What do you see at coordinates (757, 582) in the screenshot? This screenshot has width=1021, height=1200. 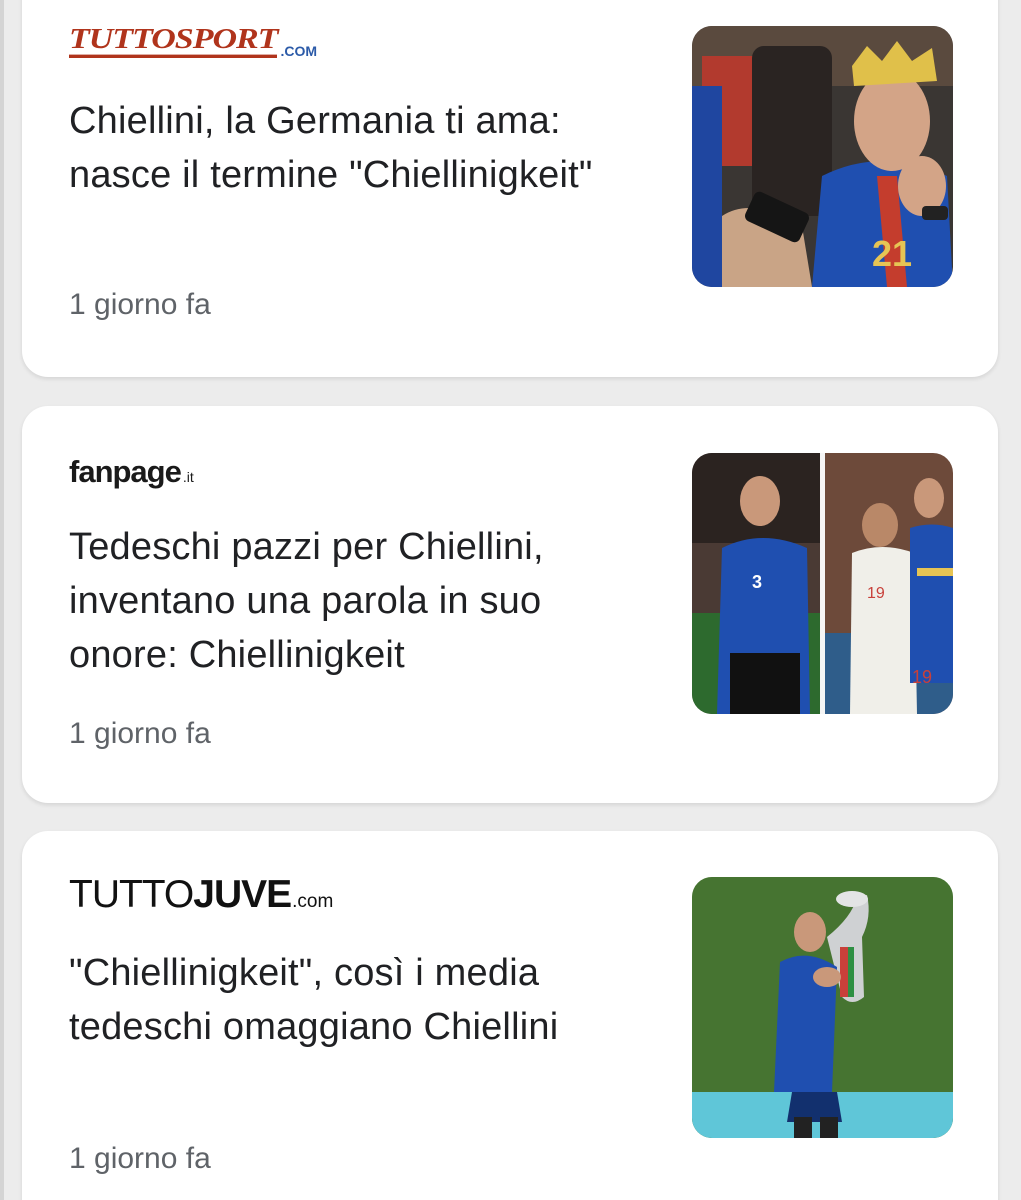 I see `svg-text: 3` at bounding box center [757, 582].